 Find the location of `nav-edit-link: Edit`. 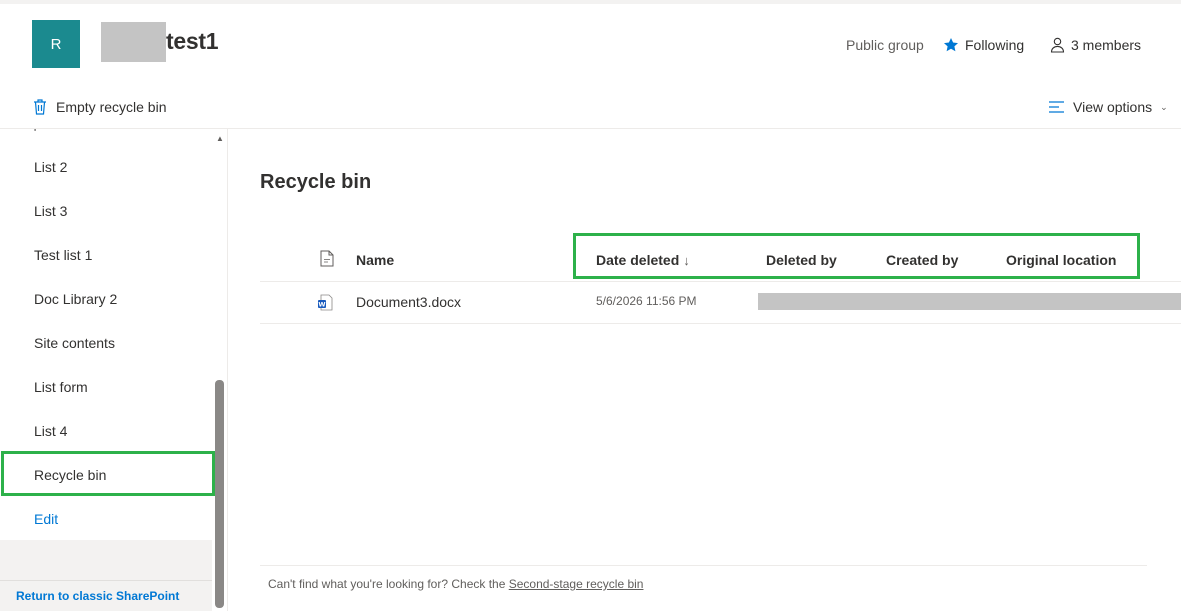

nav-edit-link: Edit is located at coordinates (46, 519).